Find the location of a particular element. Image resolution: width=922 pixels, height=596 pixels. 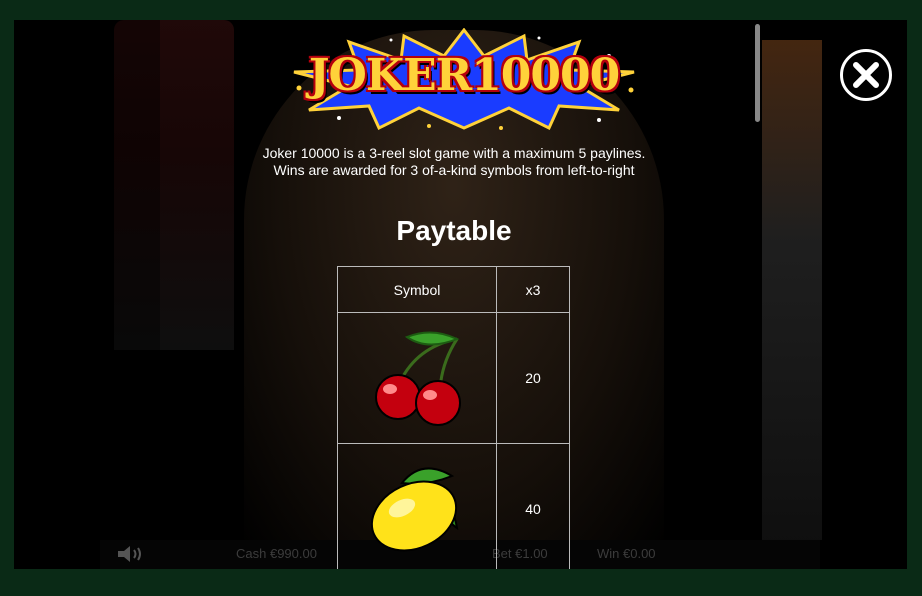

game-logo: JOKER10000 is located at coordinates (464, 80).